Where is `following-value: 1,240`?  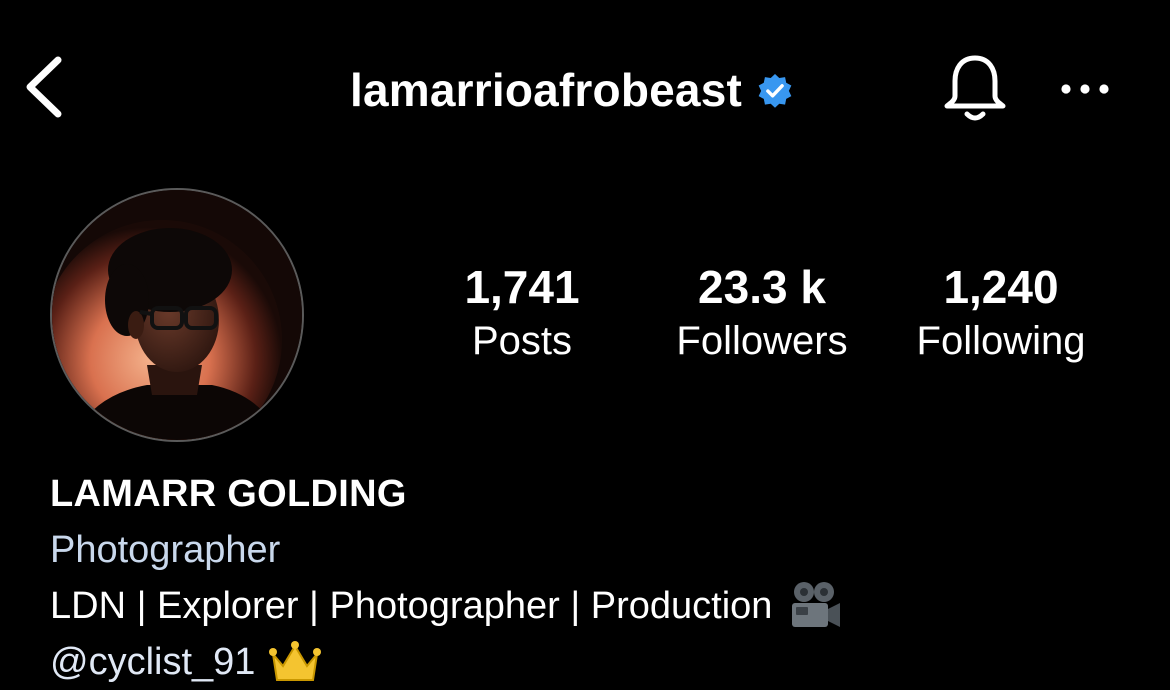 following-value: 1,240 is located at coordinates (1001, 287).